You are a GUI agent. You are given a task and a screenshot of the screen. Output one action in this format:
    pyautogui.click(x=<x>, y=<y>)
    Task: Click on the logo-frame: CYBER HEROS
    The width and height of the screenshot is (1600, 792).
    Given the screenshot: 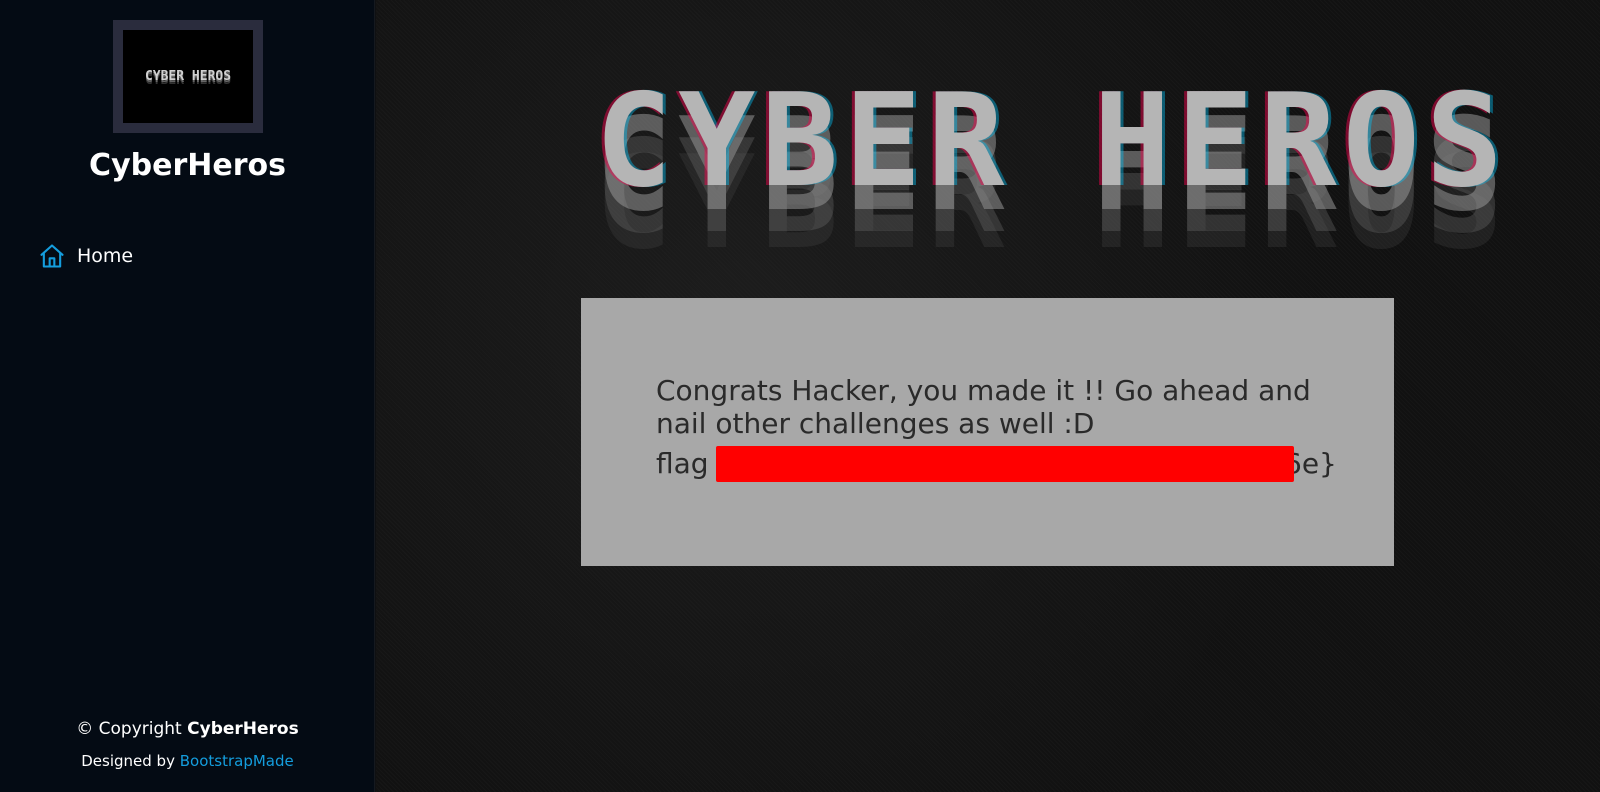 What is the action you would take?
    pyautogui.click(x=188, y=76)
    